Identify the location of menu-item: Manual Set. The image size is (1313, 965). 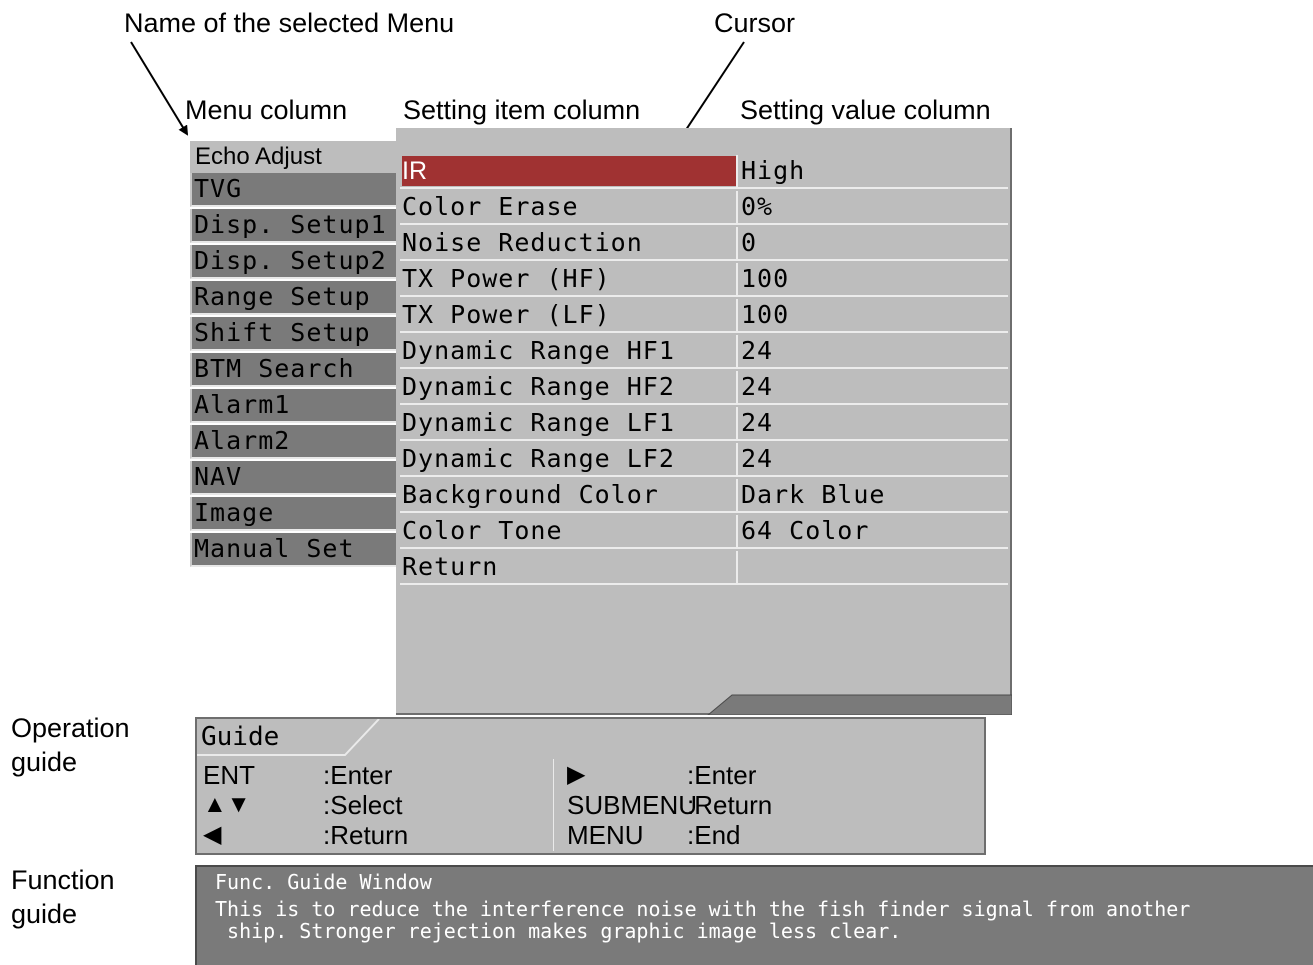
(293, 550).